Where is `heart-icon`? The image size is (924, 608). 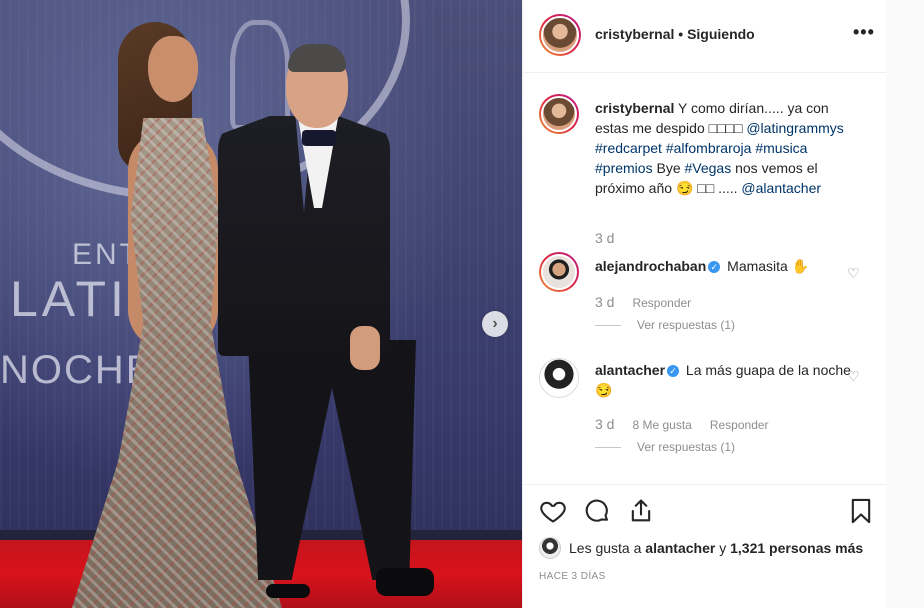
heart-icon is located at coordinates (553, 511).